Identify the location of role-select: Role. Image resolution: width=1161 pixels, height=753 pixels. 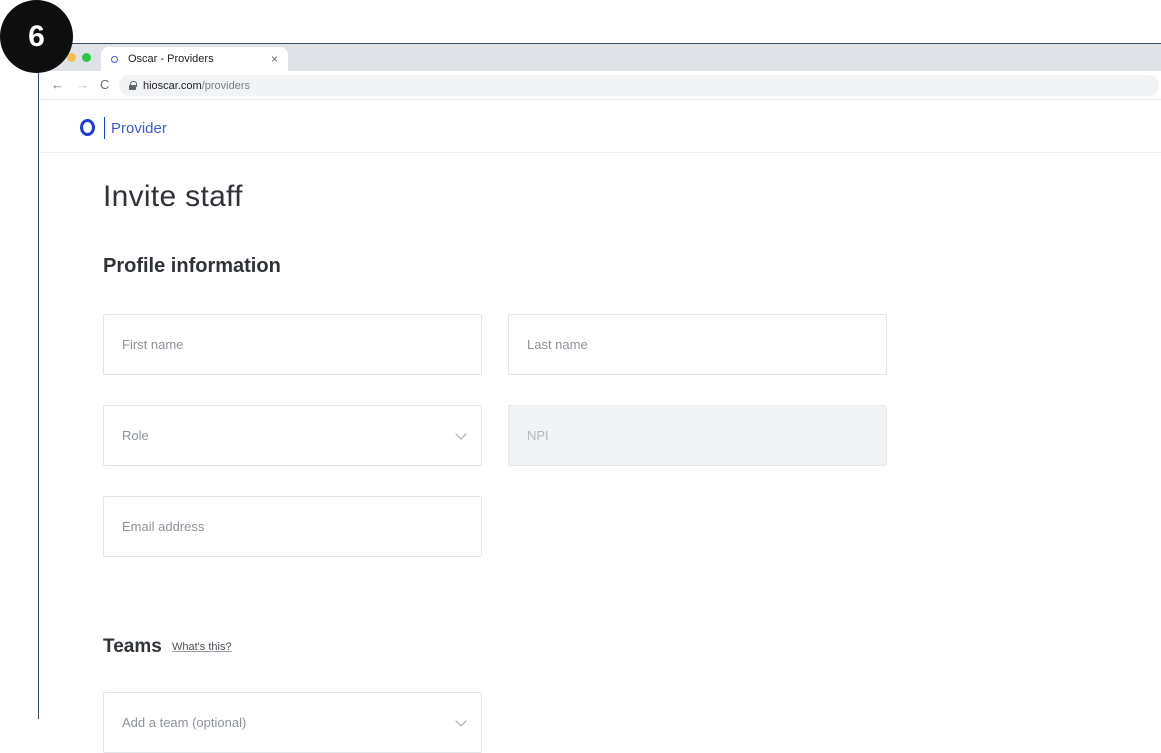
(292, 435).